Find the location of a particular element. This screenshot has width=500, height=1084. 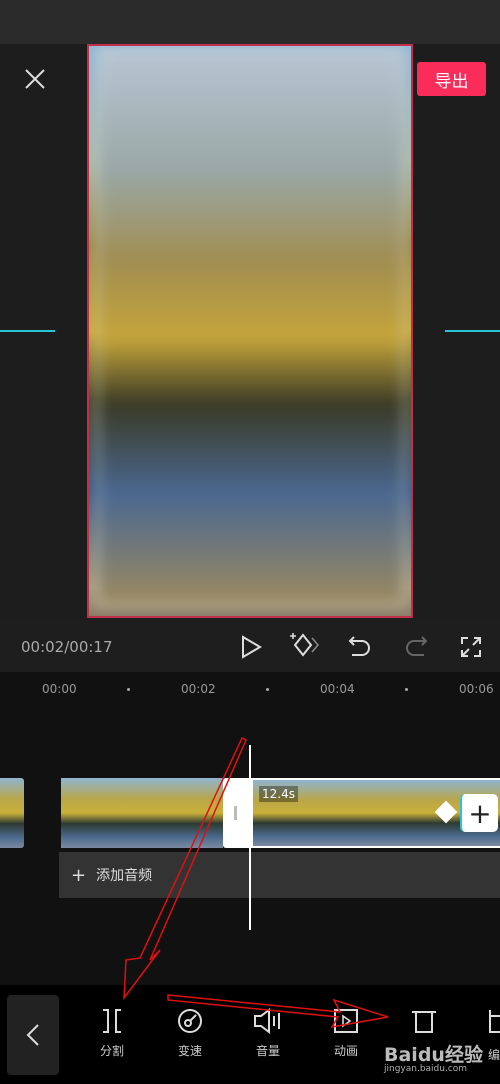

crop-icon is located at coordinates (424, 1022).